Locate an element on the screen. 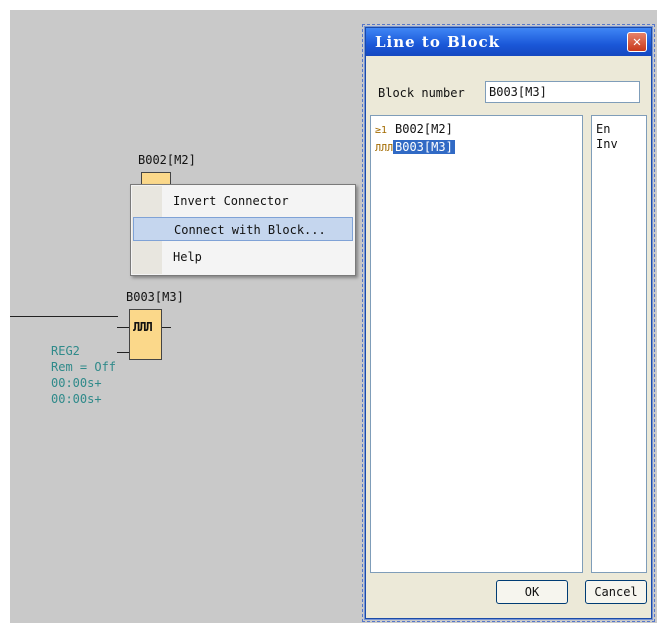 The height and width of the screenshot is (623, 657). b003-output-pin is located at coordinates (166, 327).